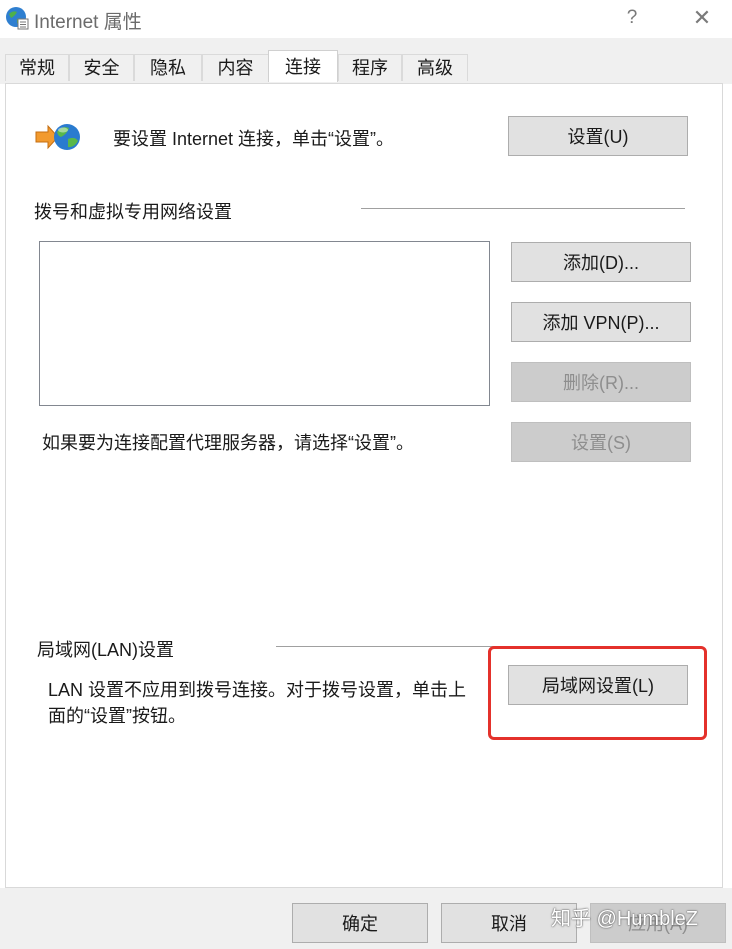 This screenshot has height=949, width=732. Describe the element at coordinates (235, 67) in the screenshot. I see `tab-content: 内容` at that location.